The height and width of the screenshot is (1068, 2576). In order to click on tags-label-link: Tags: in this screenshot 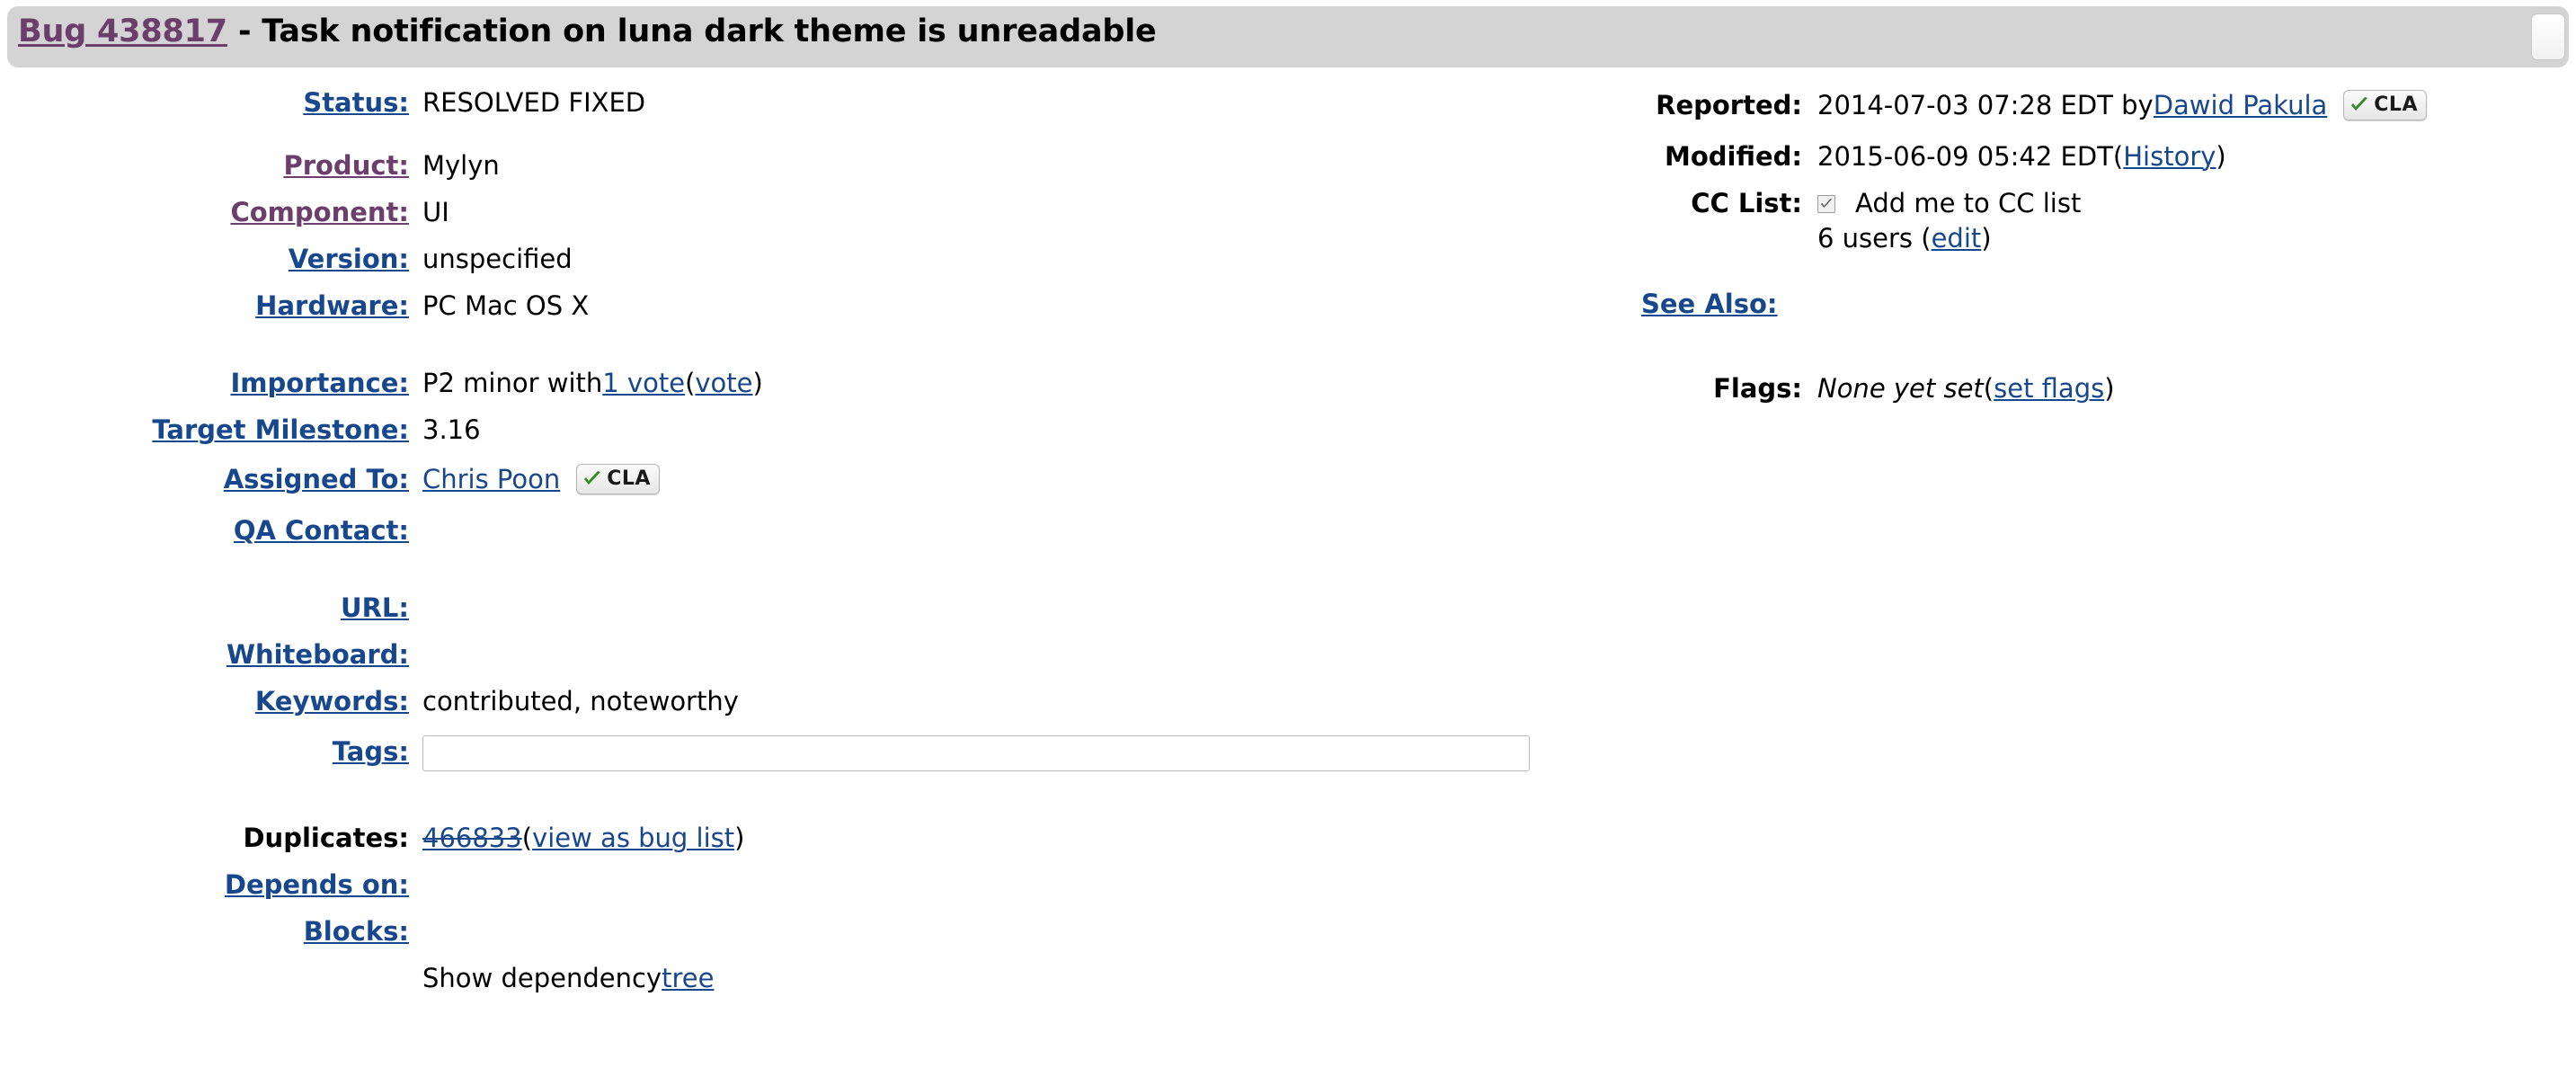, I will do `click(371, 751)`.